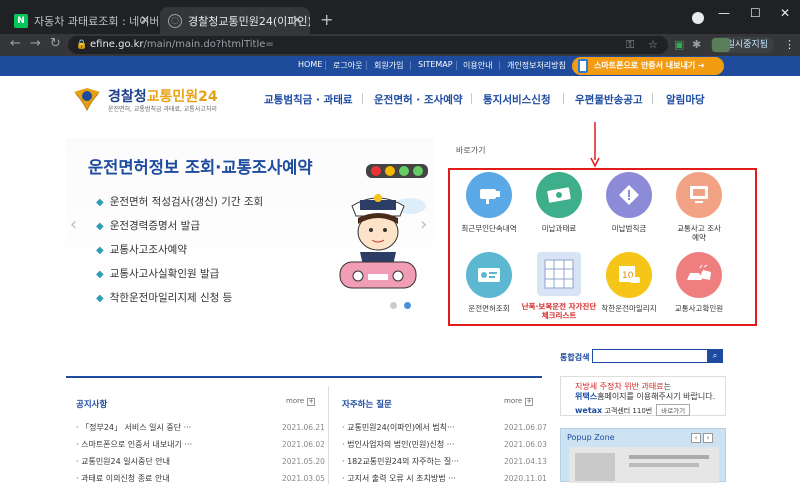 Image resolution: width=800 pixels, height=487 pixels. I want to click on traffic-light-icon, so click(397, 171).